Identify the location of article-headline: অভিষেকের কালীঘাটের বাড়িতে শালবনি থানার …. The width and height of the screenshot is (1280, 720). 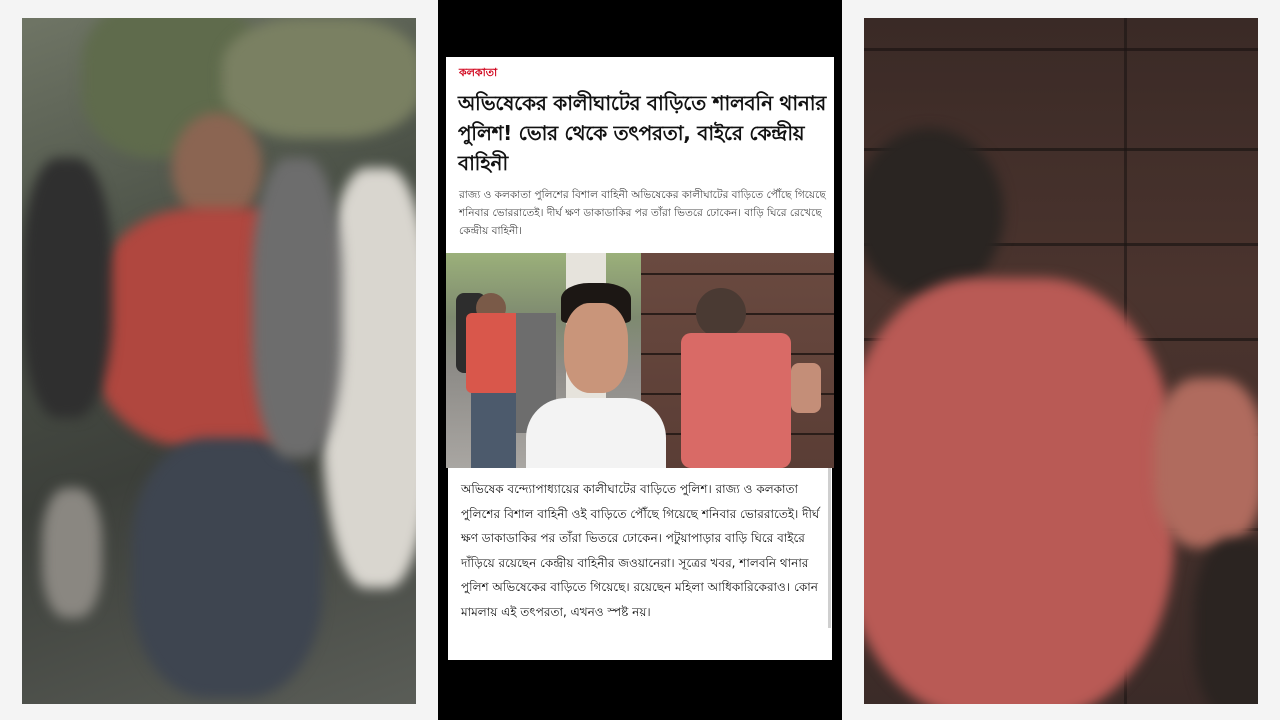
(642, 133).